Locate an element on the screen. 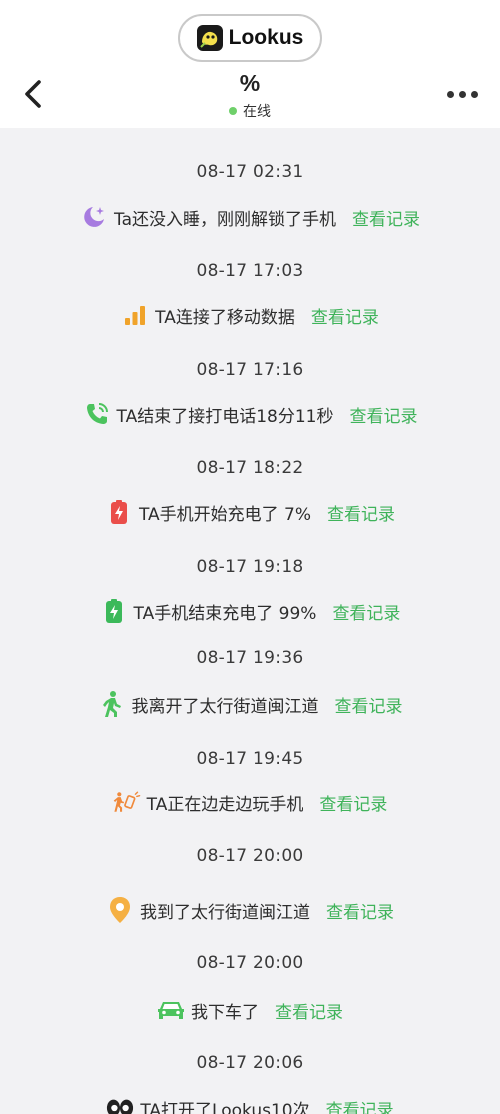  phone-call-icon is located at coordinates (97, 414).